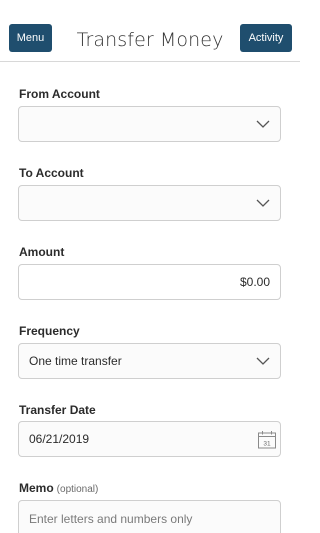 This screenshot has height=533, width=320. Describe the element at coordinates (149, 124) in the screenshot. I see `from-account-select` at that location.